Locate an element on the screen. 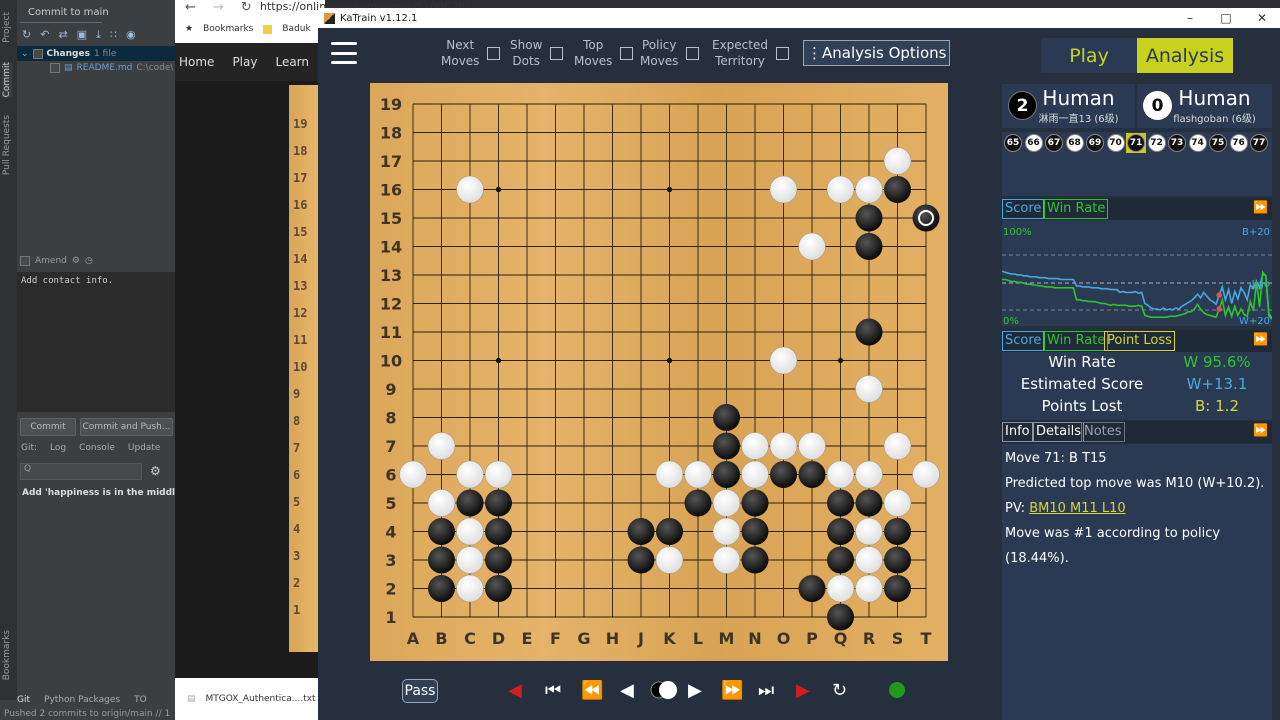 This screenshot has width=1280, height=720. move-node: 71 is located at coordinates (1136, 143).